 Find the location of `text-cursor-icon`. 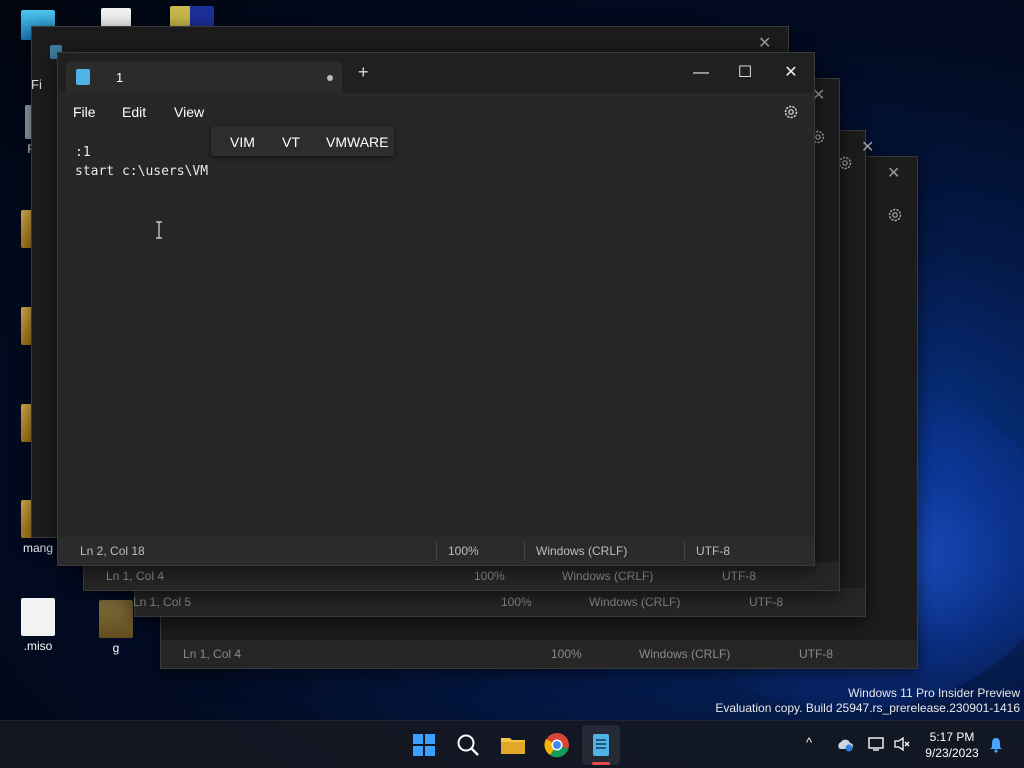

text-cursor-icon is located at coordinates (159, 230).